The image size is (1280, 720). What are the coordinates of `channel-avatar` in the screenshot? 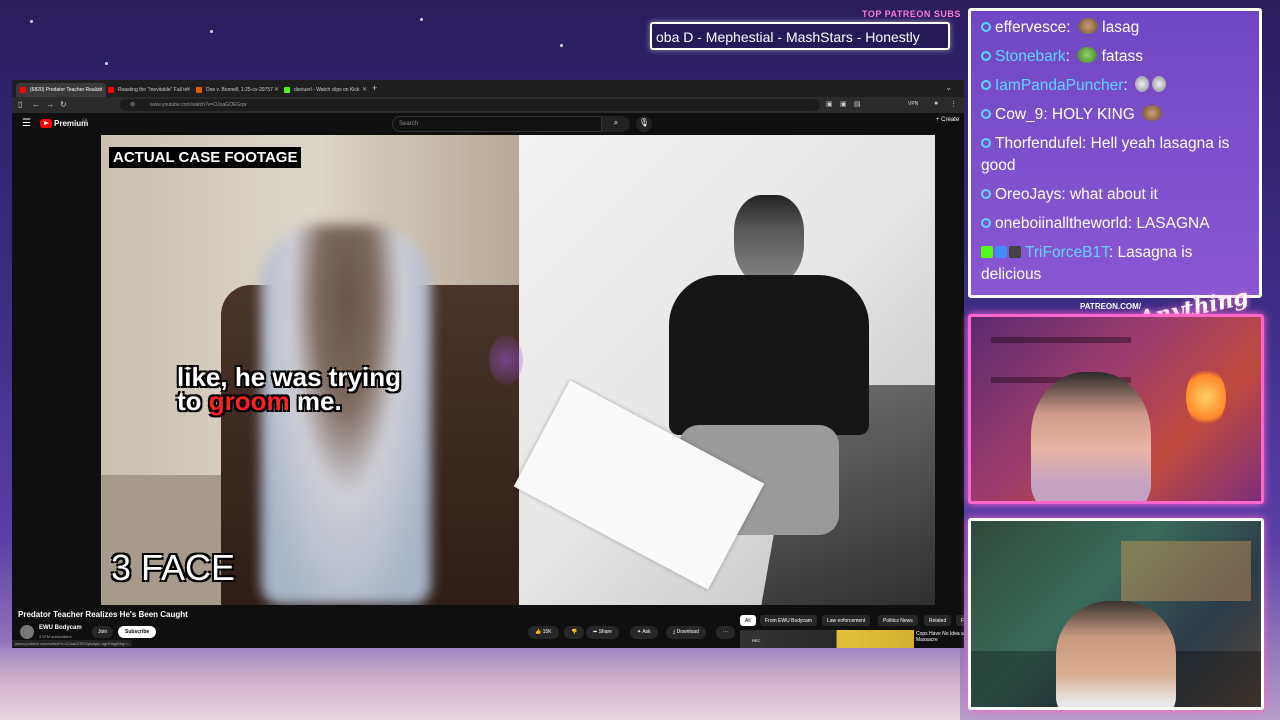 It's located at (27, 632).